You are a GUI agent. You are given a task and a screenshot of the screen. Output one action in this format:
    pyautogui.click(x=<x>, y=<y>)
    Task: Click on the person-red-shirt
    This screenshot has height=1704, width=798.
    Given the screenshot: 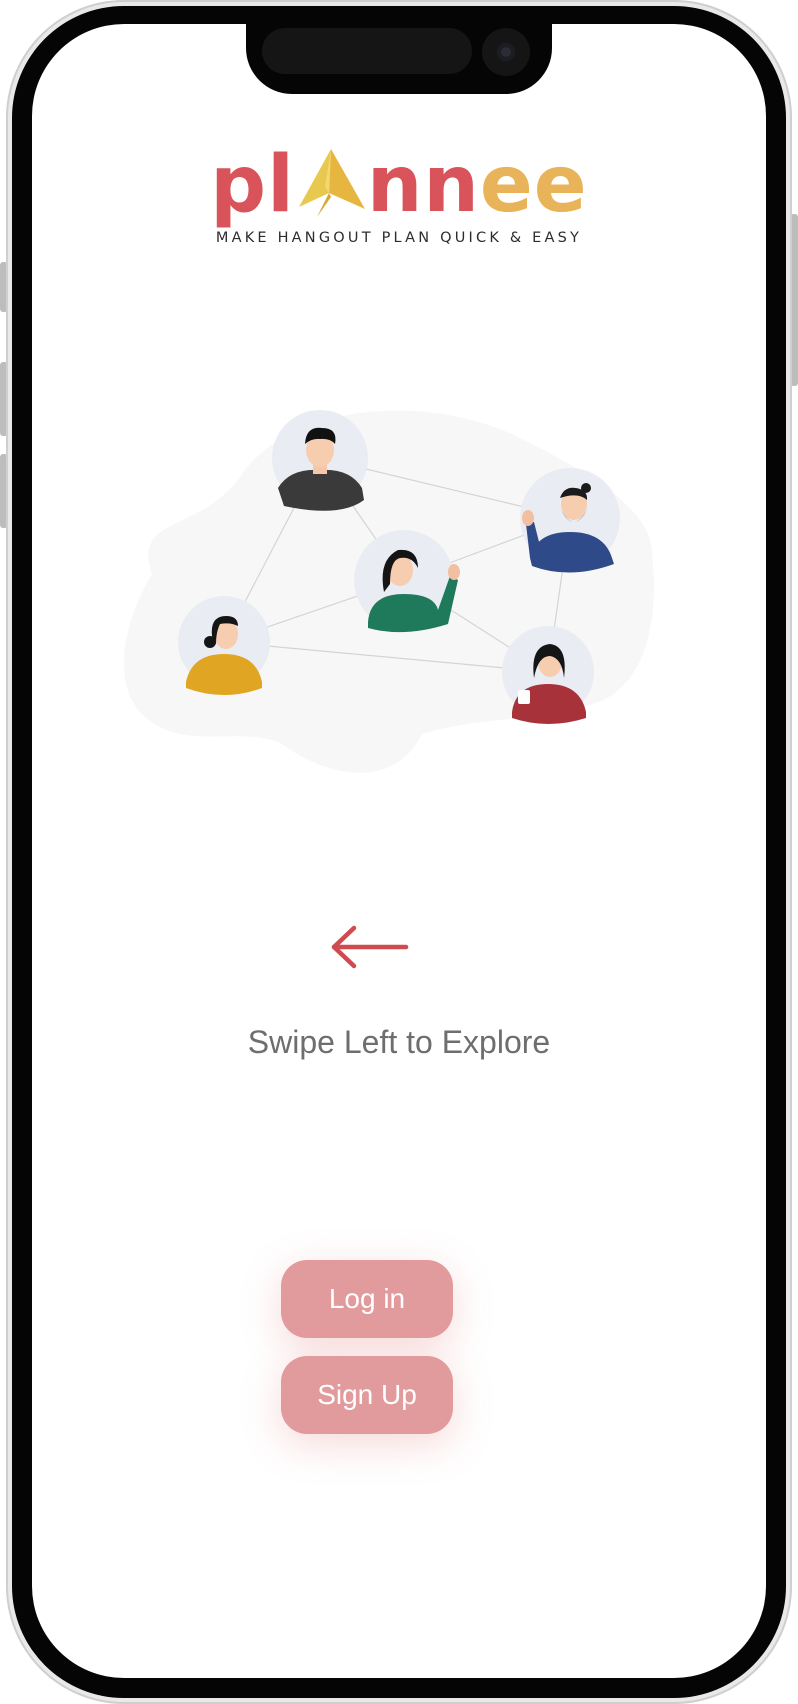 What is the action you would take?
    pyautogui.click(x=548, y=675)
    